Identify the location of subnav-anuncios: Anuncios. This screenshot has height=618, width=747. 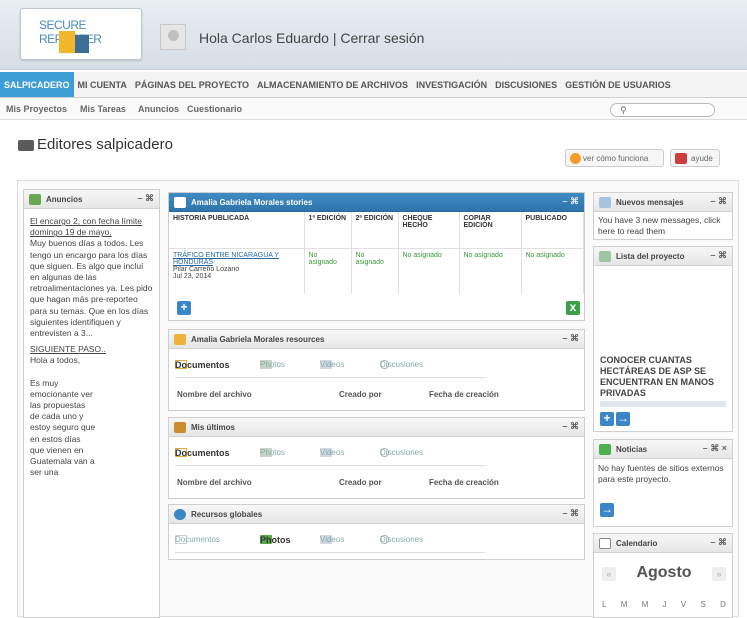
(158, 109).